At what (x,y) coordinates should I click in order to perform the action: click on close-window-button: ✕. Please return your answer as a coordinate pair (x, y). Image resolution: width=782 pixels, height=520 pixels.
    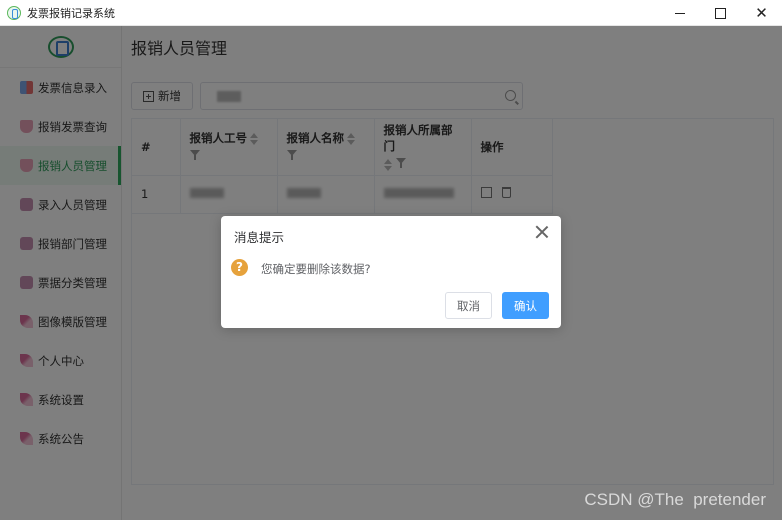
    Looking at the image, I should click on (761, 13).